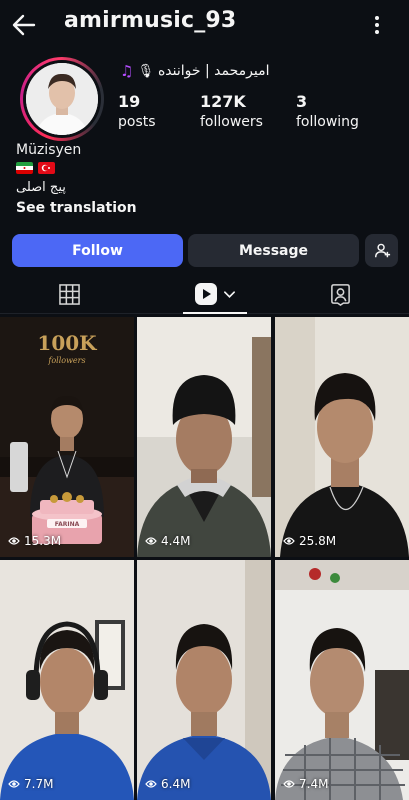 The height and width of the screenshot is (800, 409). Describe the element at coordinates (145, 71) in the screenshot. I see `microphone-icon: 🎙` at that location.